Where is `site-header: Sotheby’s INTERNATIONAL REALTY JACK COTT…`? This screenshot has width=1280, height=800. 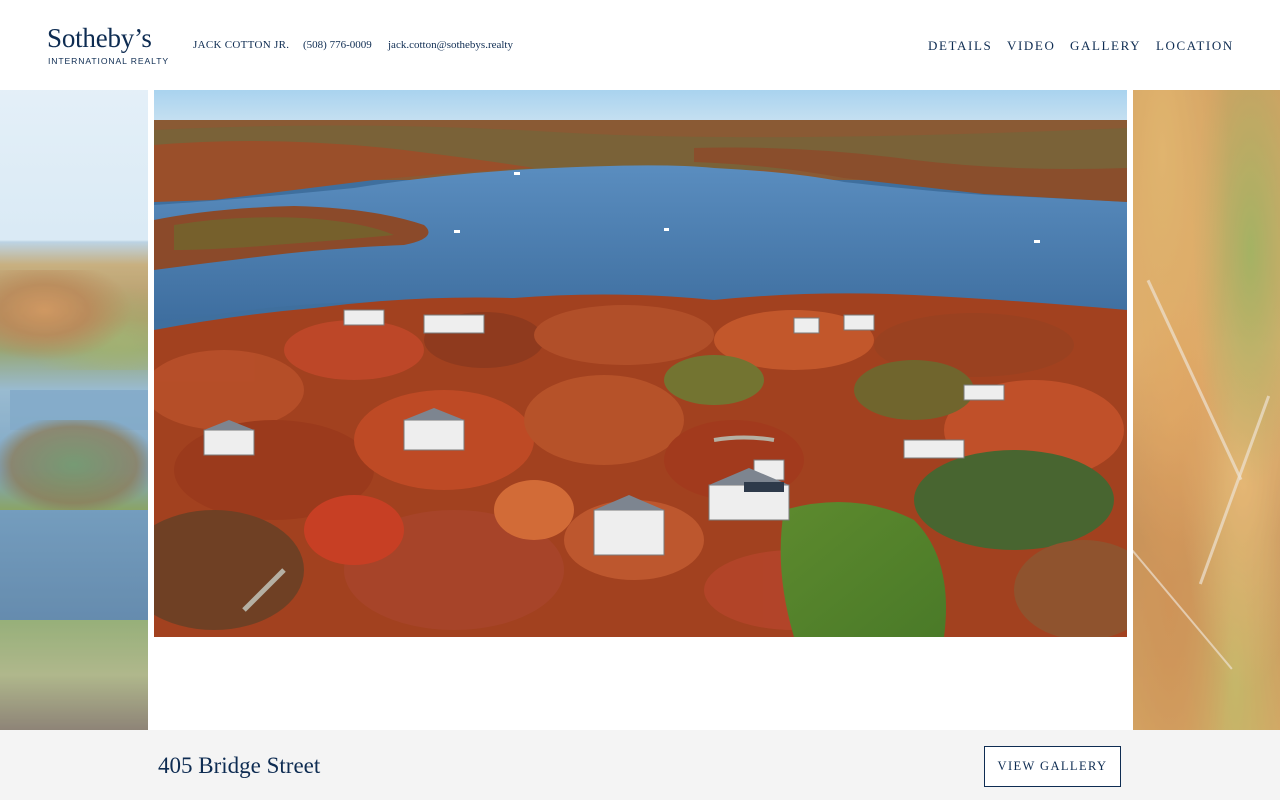
site-header: Sotheby’s INTERNATIONAL REALTY JACK COTT… is located at coordinates (640, 45).